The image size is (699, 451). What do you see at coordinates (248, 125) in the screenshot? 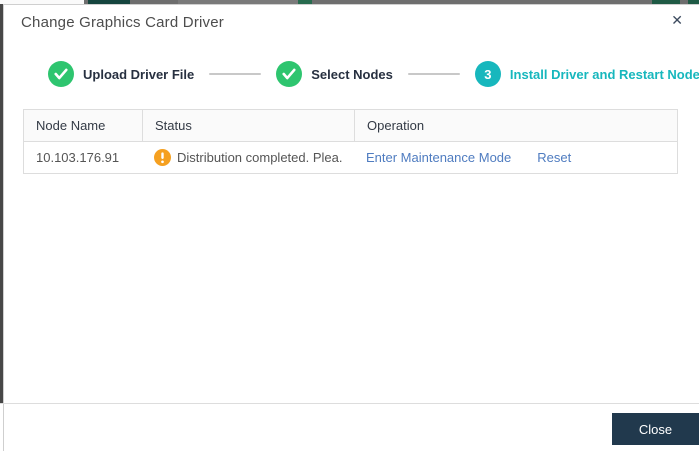
I see `column-header-status: Status` at bounding box center [248, 125].